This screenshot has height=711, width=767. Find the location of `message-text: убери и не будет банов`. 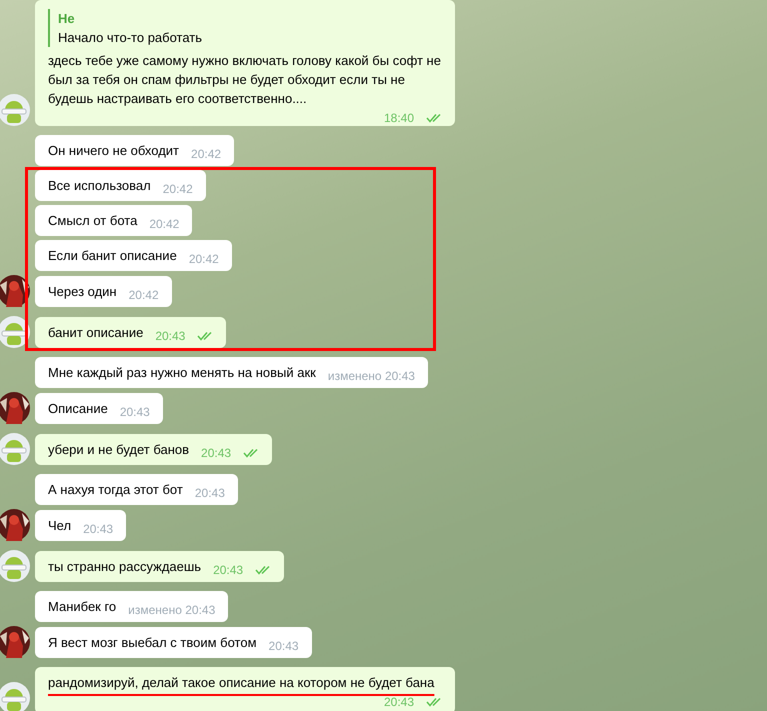

message-text: убери и не будет банов is located at coordinates (119, 450).